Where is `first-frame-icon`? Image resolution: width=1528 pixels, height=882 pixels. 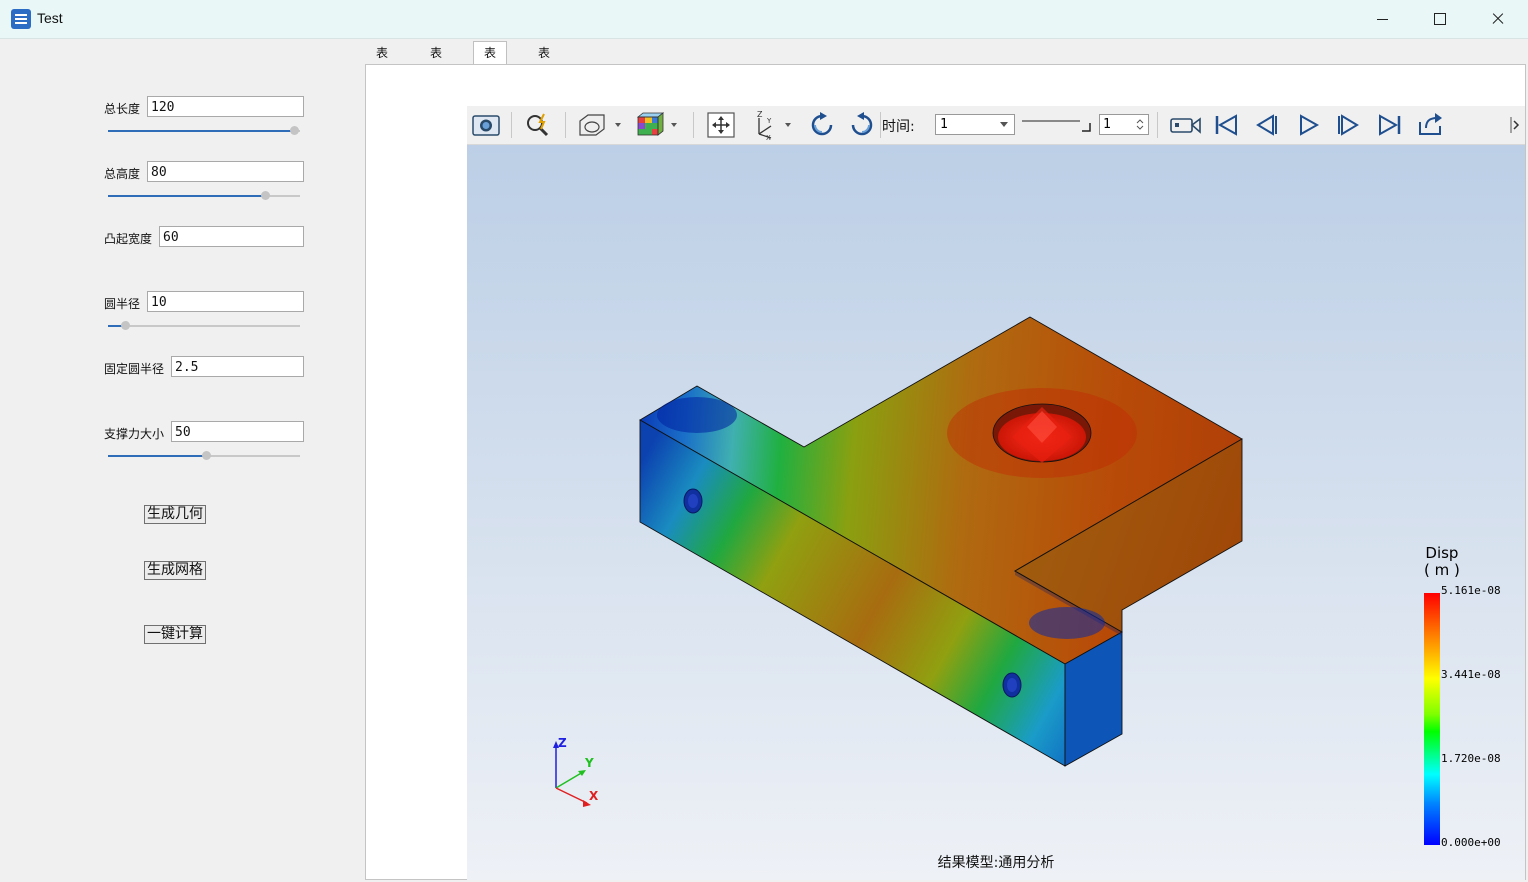 first-frame-icon is located at coordinates (1226, 125).